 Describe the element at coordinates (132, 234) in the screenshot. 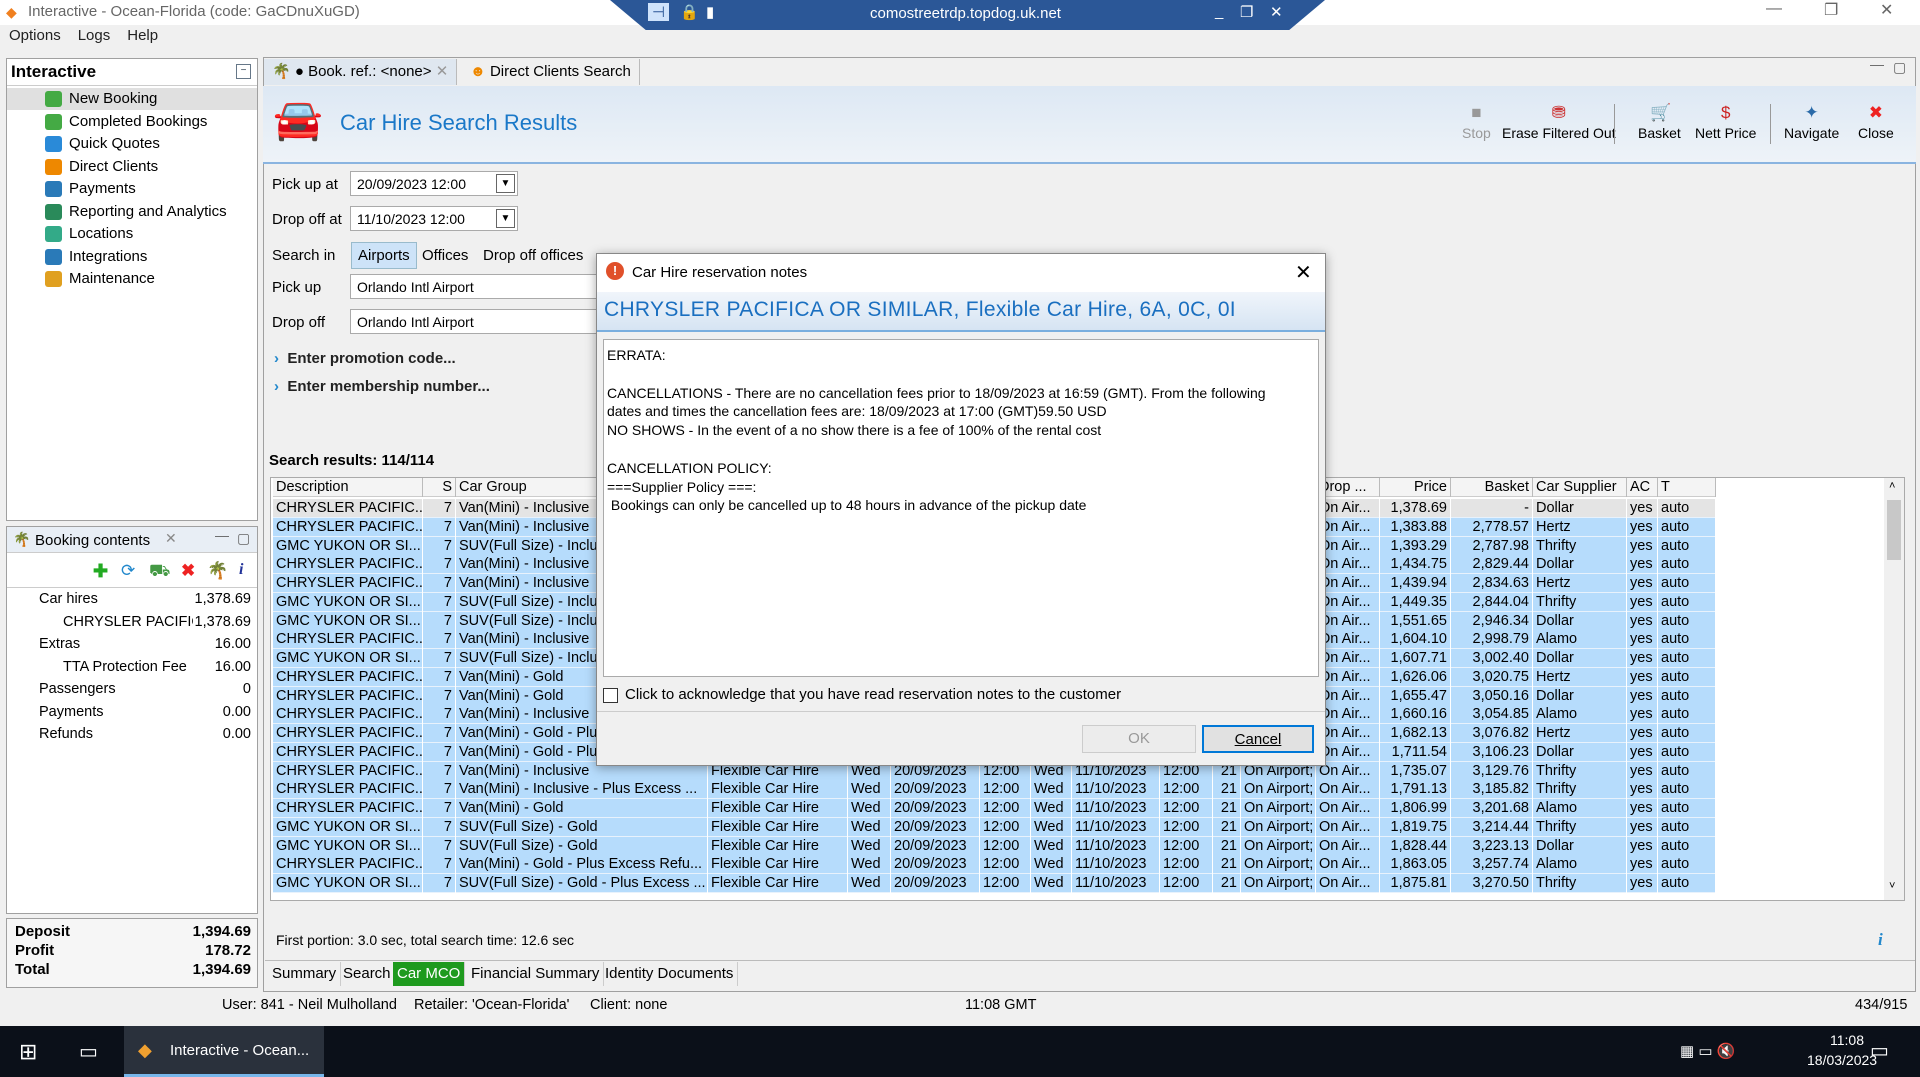

I see `sidebar-item-locations: Locations` at that location.